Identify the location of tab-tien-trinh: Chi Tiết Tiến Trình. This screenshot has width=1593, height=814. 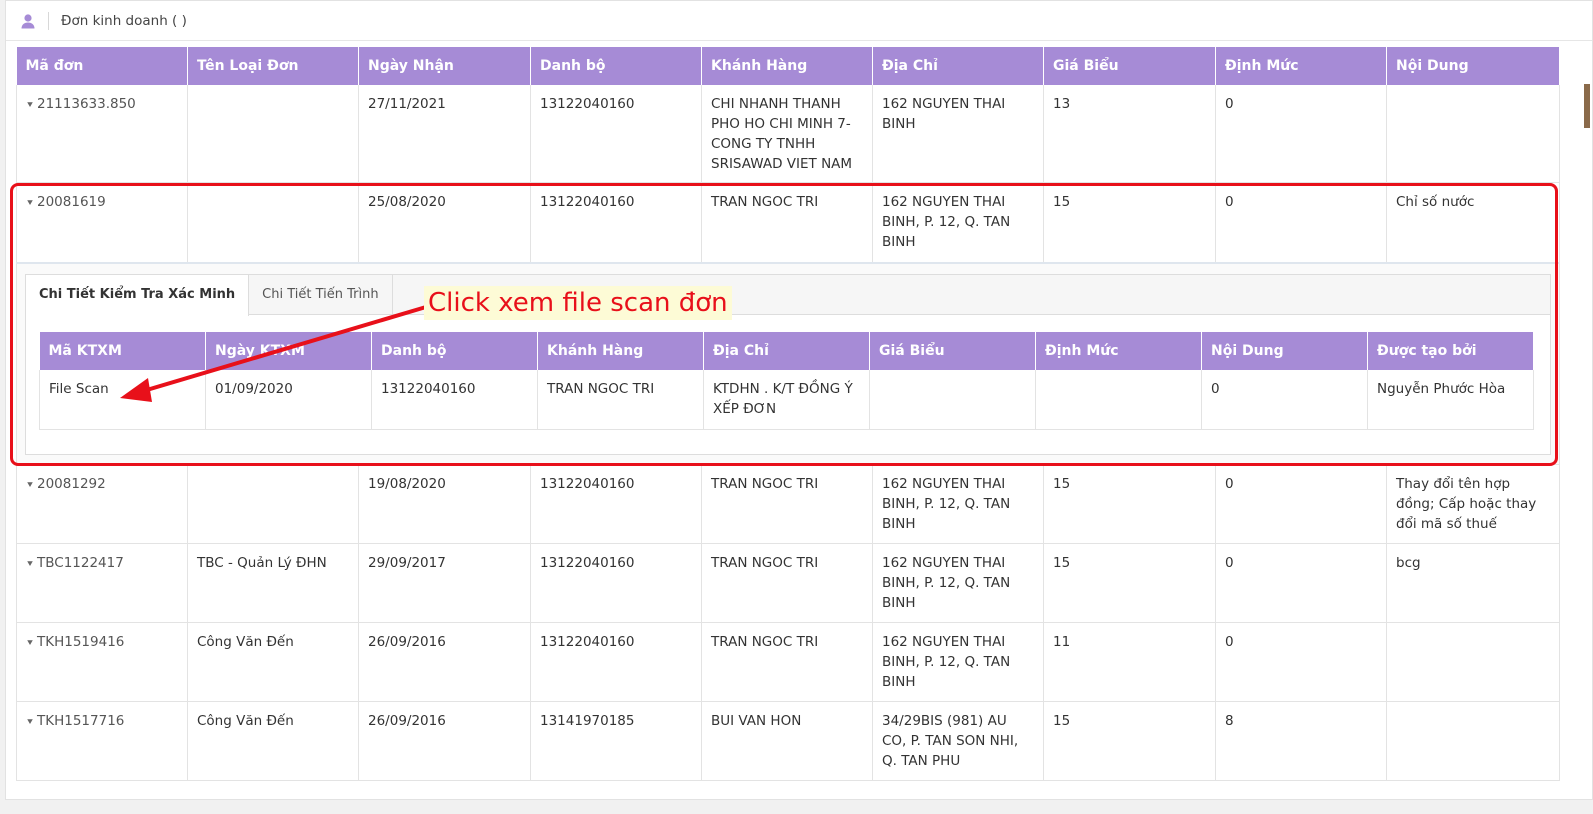
(321, 294).